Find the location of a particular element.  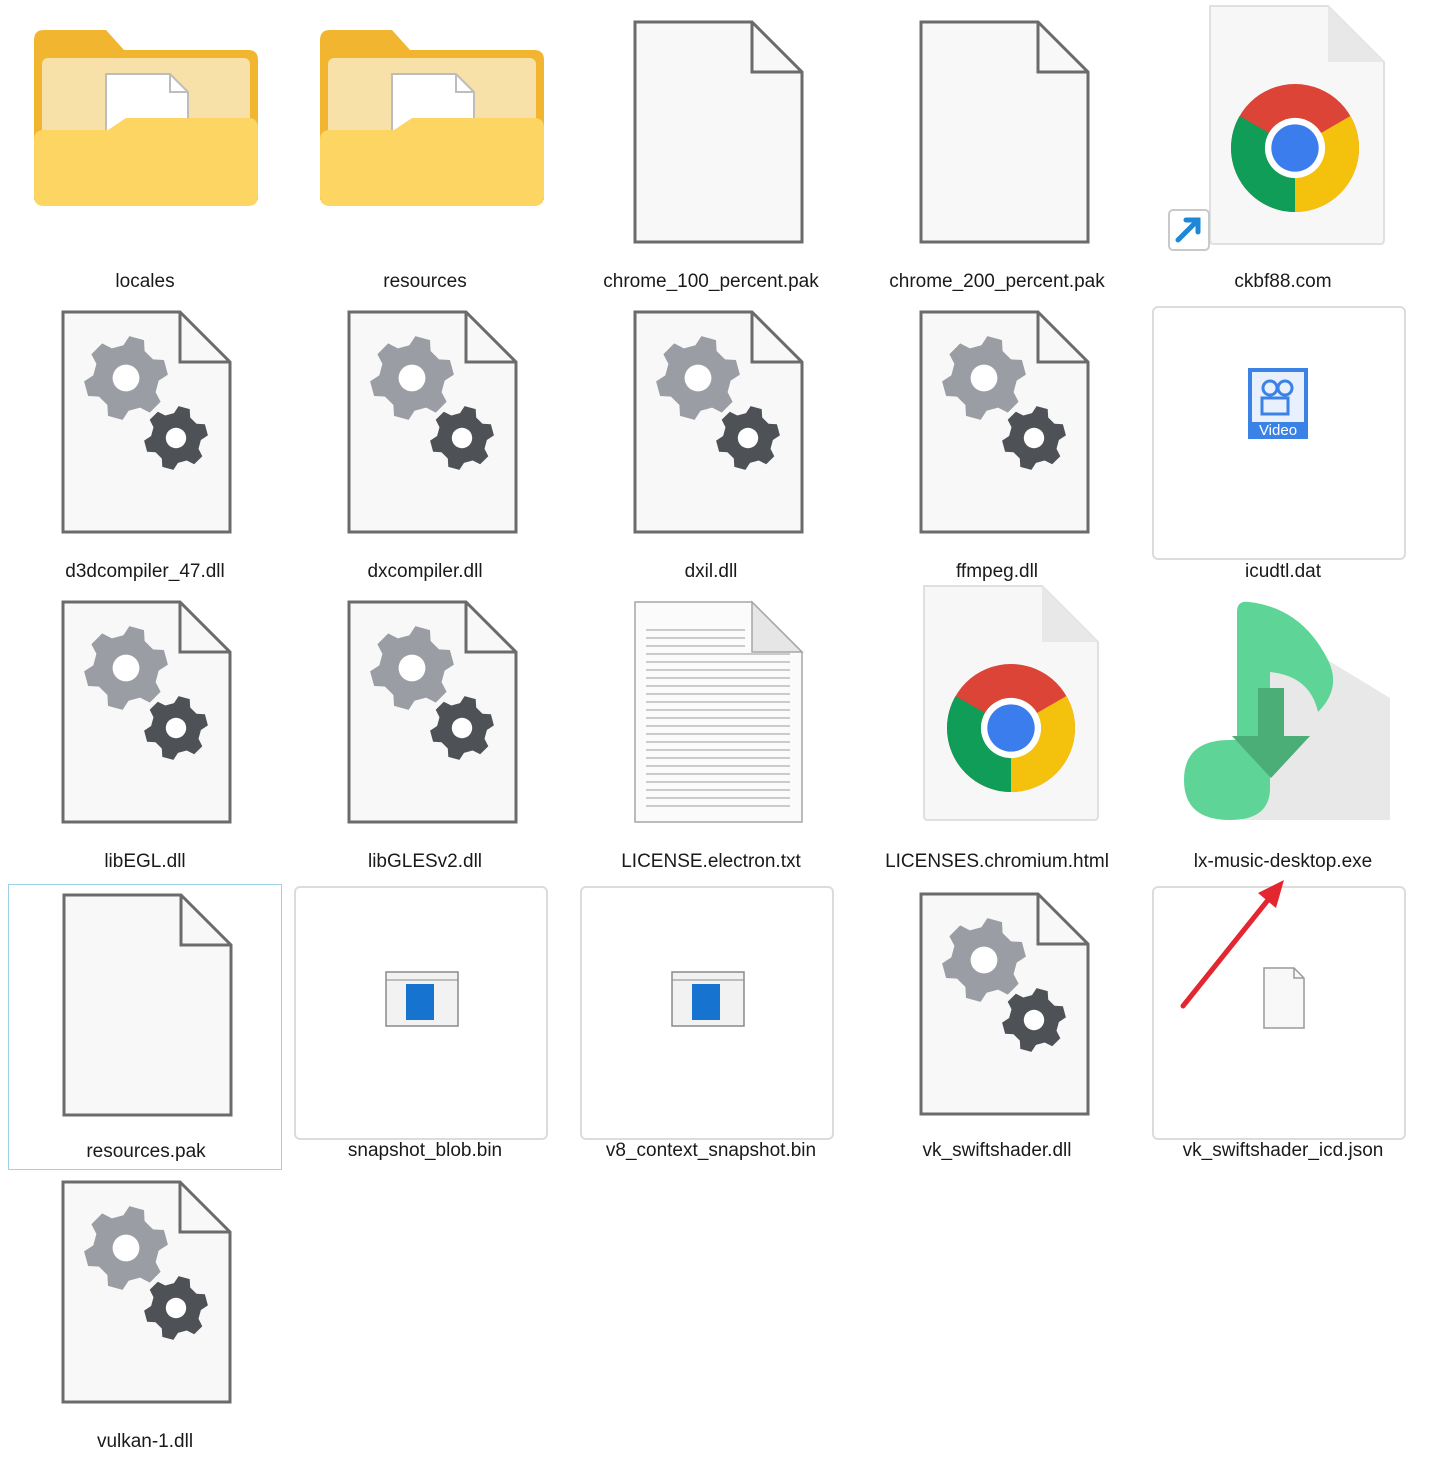

file-item: ffmpeg.dll is located at coordinates (1003, 436).